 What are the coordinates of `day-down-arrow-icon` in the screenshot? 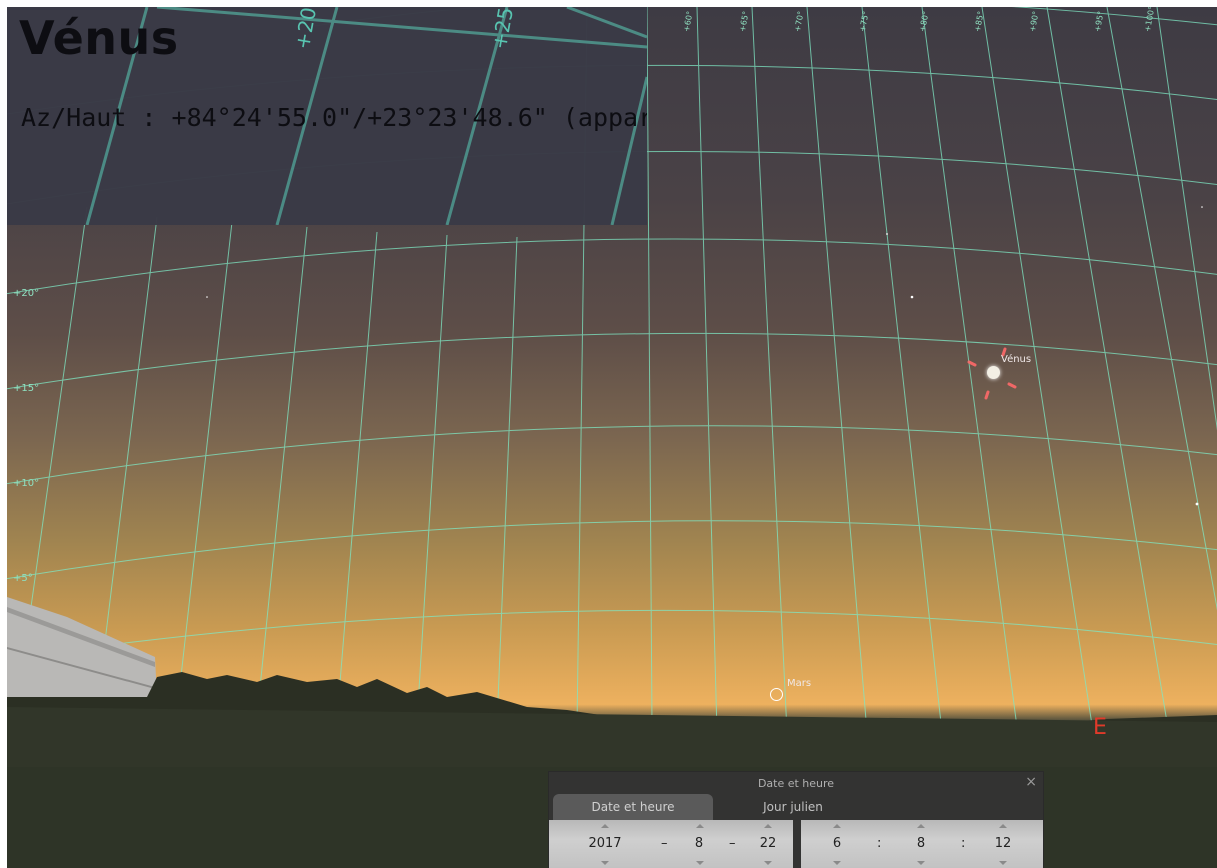 It's located at (768, 863).